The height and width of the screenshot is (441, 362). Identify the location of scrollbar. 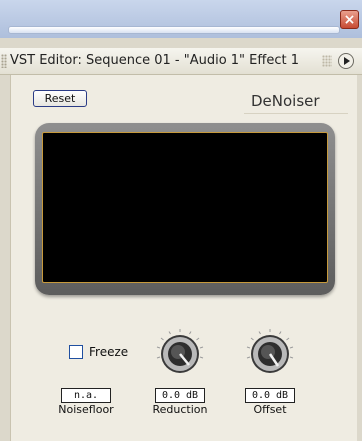
(174, 30).